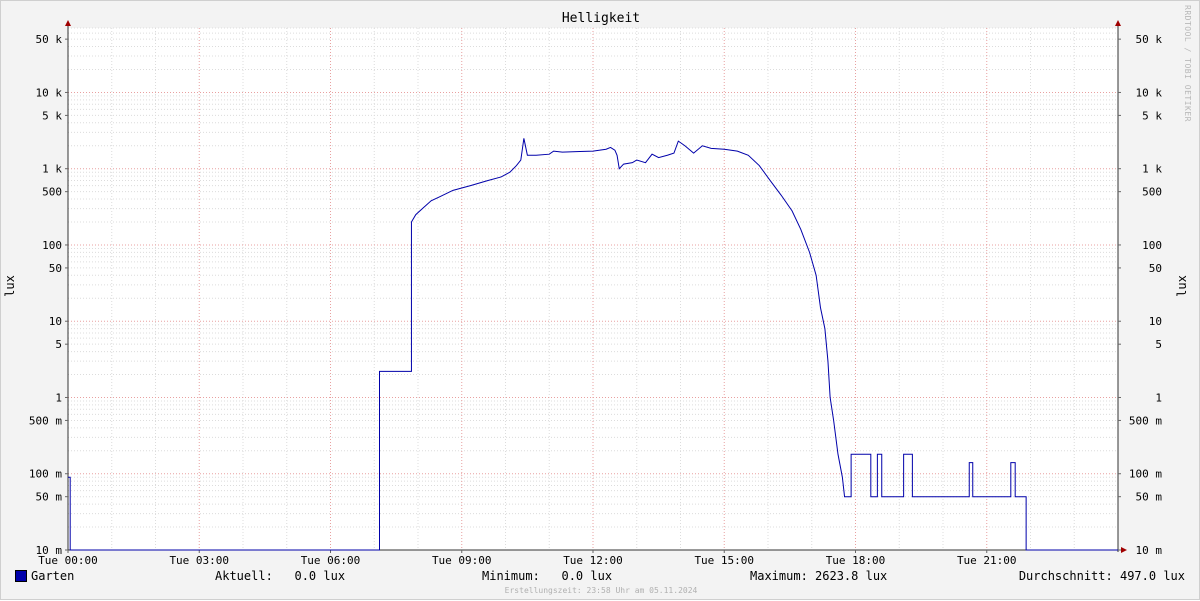 This screenshot has height=601, width=1200. What do you see at coordinates (1149, 550) in the screenshot?
I see `y-tick-label-right: 10 m` at bounding box center [1149, 550].